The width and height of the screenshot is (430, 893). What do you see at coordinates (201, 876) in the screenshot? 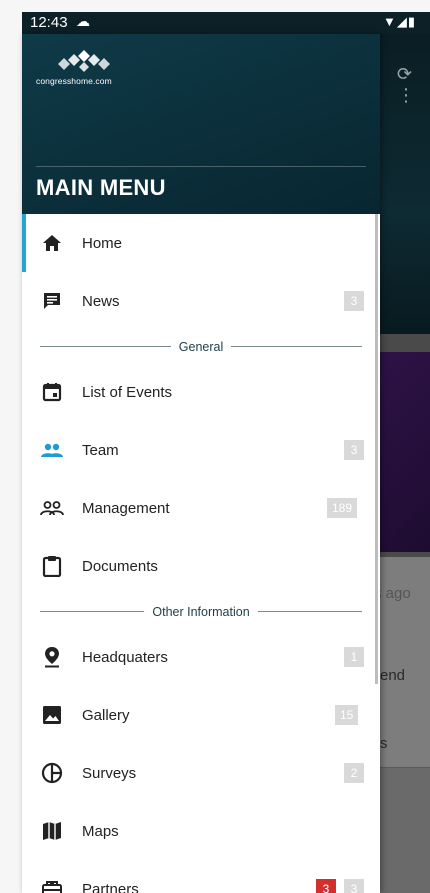
I see `menu-item-partners: Partners 3 3` at bounding box center [201, 876].